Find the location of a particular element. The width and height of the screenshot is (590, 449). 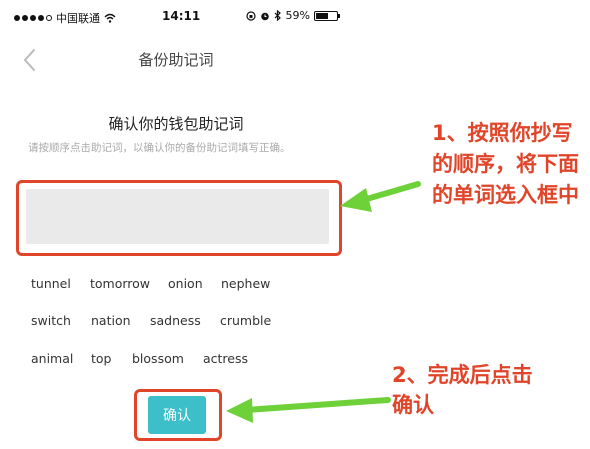

green-arrow-icon-step1 is located at coordinates (380, 196).